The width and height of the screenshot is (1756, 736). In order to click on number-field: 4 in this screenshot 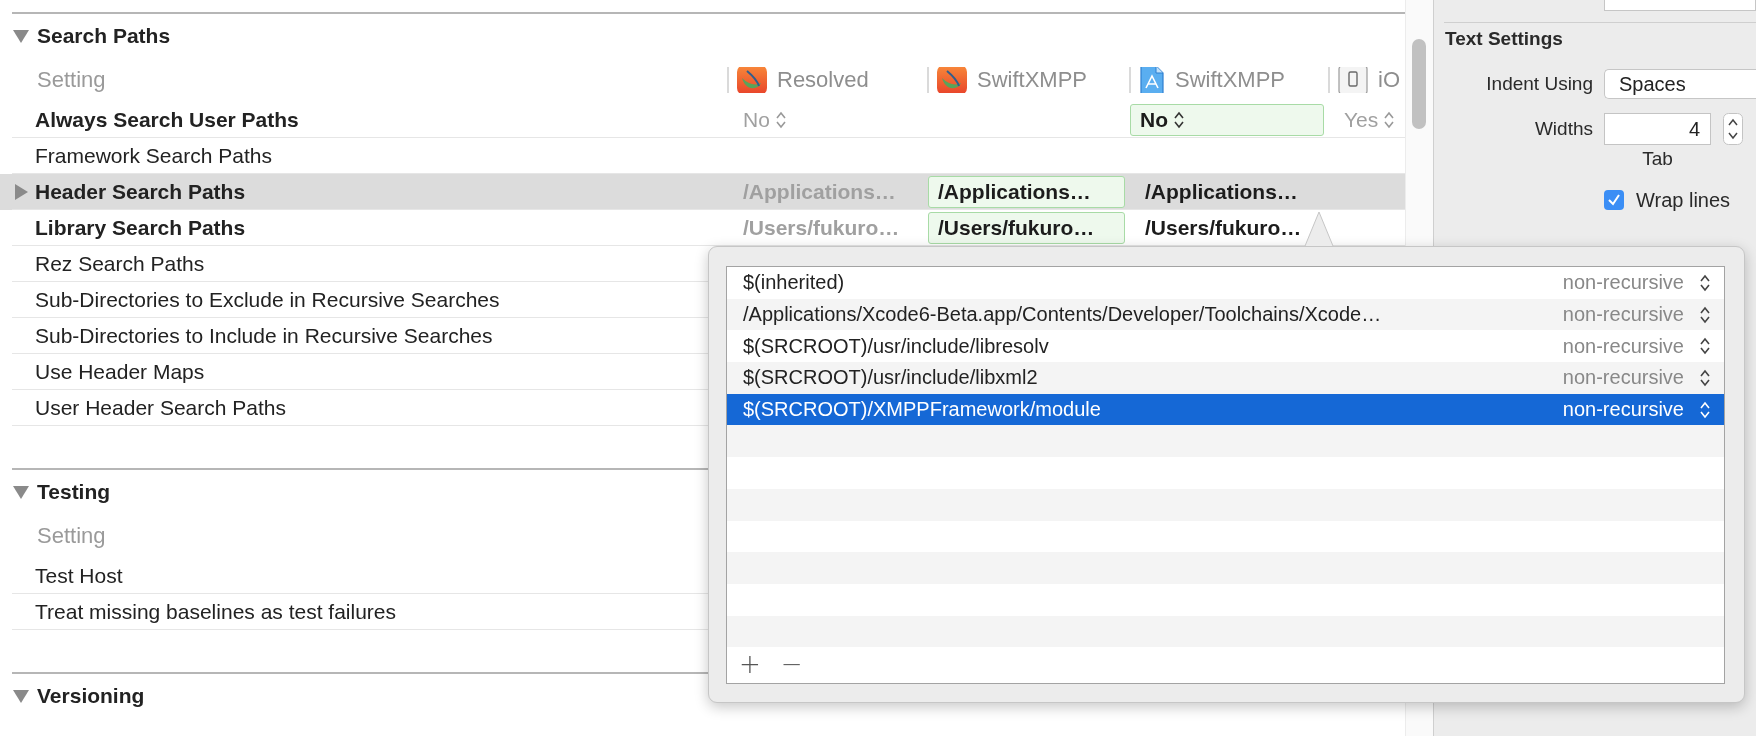, I will do `click(1657, 129)`.